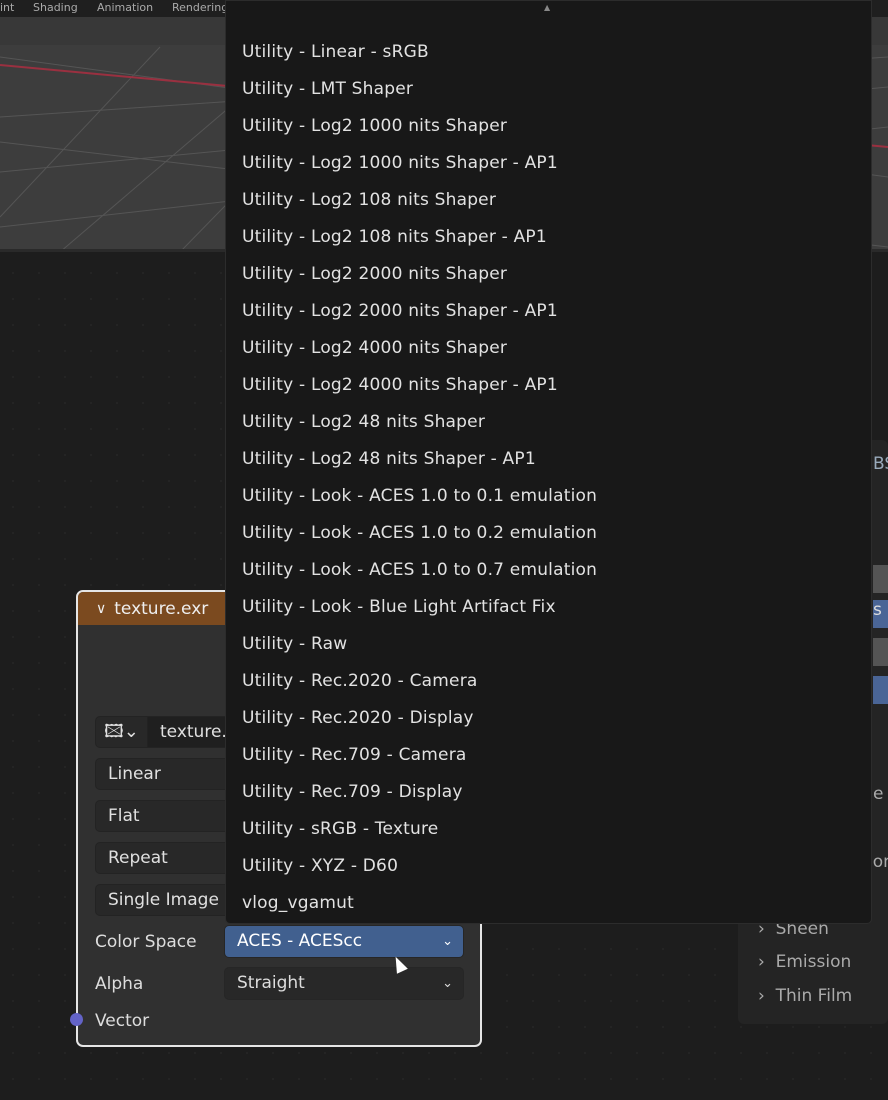  What do you see at coordinates (300, 941) in the screenshot?
I see `color-space-value: ACES - ACEScc` at bounding box center [300, 941].